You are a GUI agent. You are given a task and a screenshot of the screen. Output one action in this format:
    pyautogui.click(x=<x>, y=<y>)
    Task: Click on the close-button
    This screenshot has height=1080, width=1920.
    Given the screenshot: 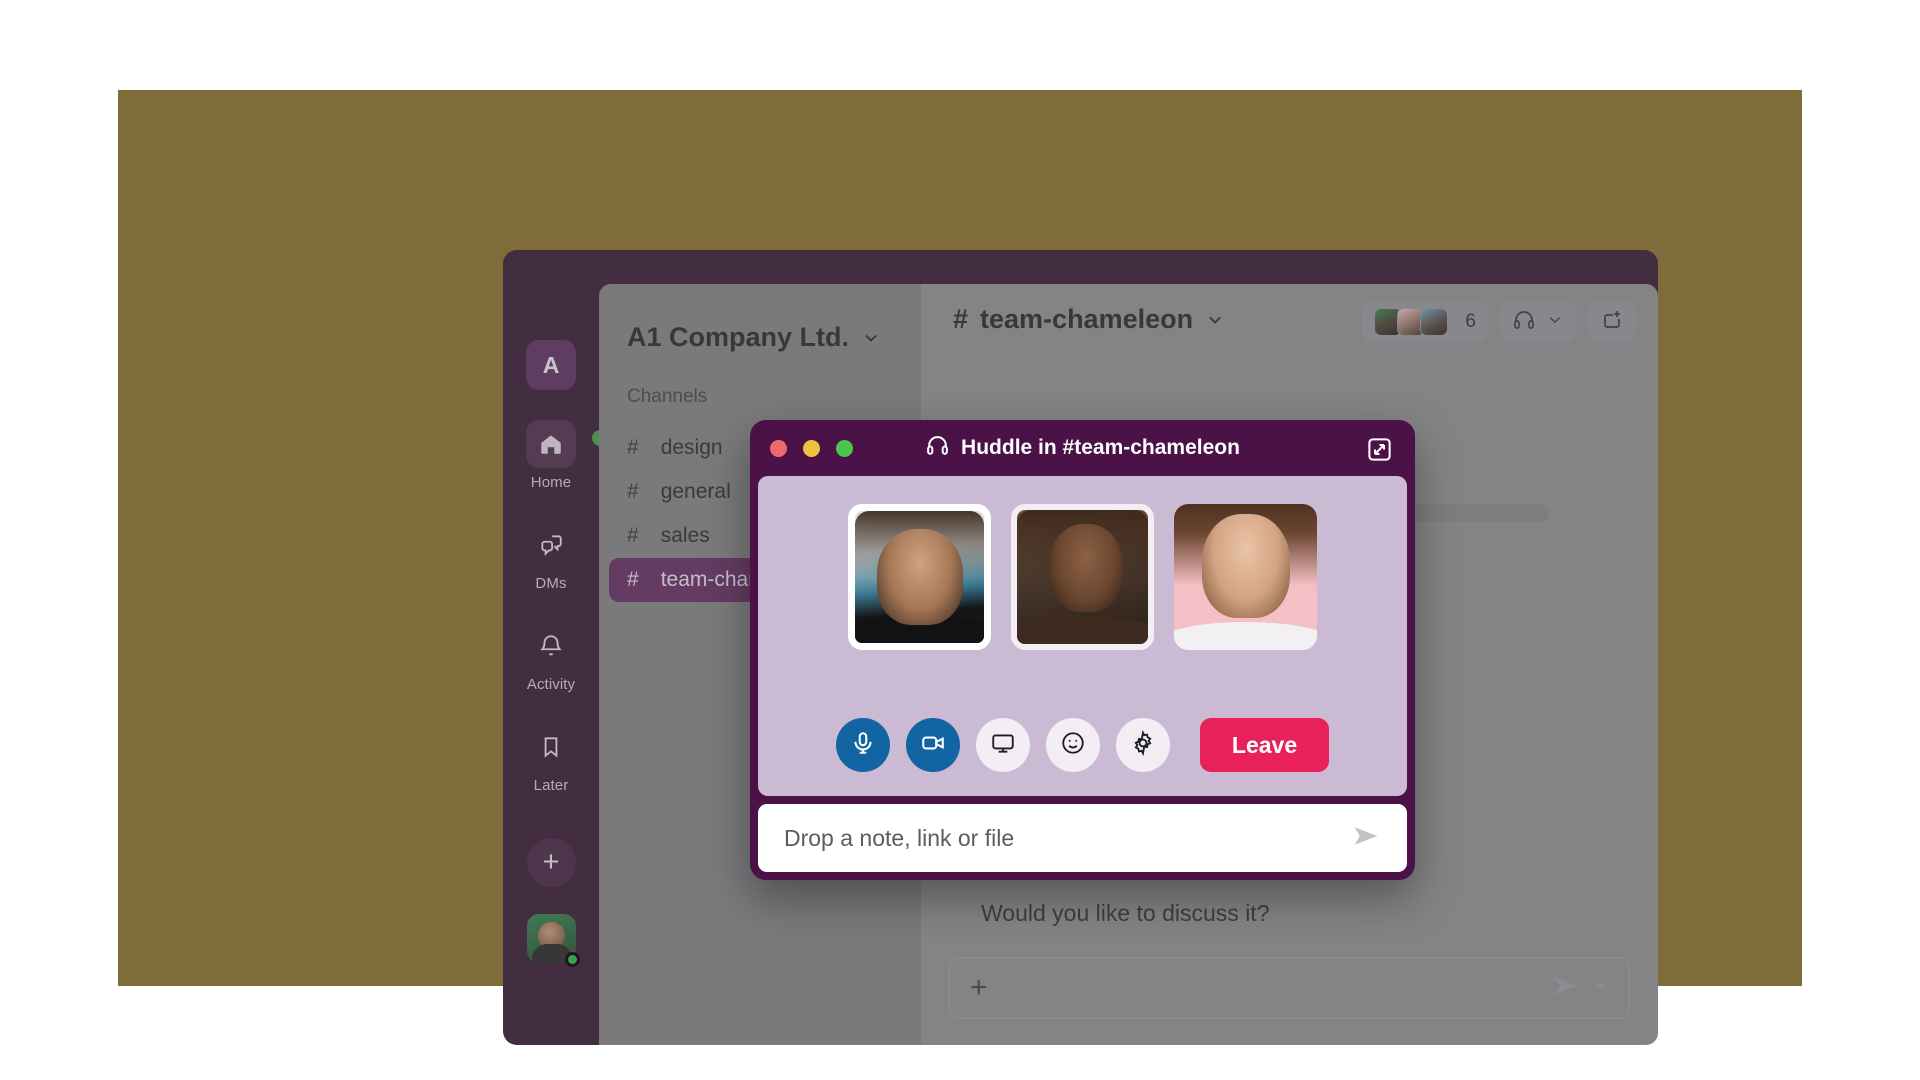 What is the action you would take?
    pyautogui.click(x=778, y=448)
    